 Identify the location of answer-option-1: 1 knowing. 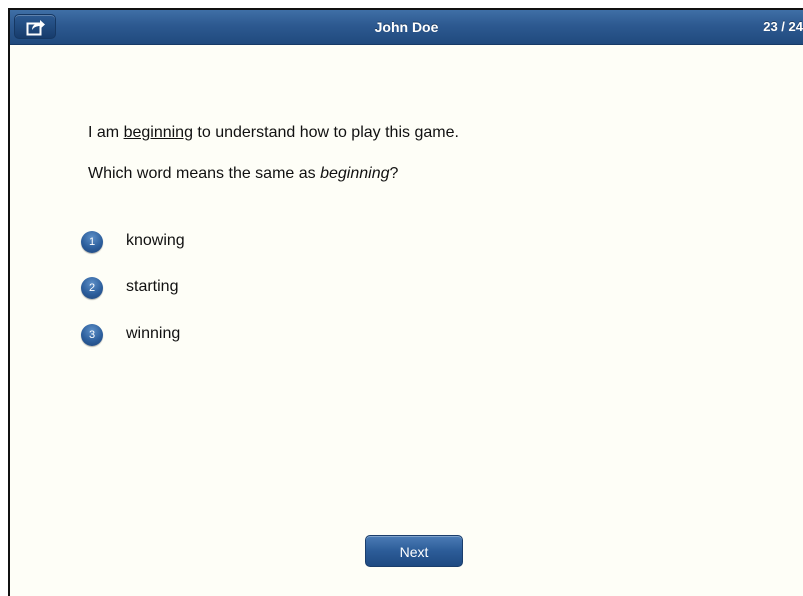
(201, 242).